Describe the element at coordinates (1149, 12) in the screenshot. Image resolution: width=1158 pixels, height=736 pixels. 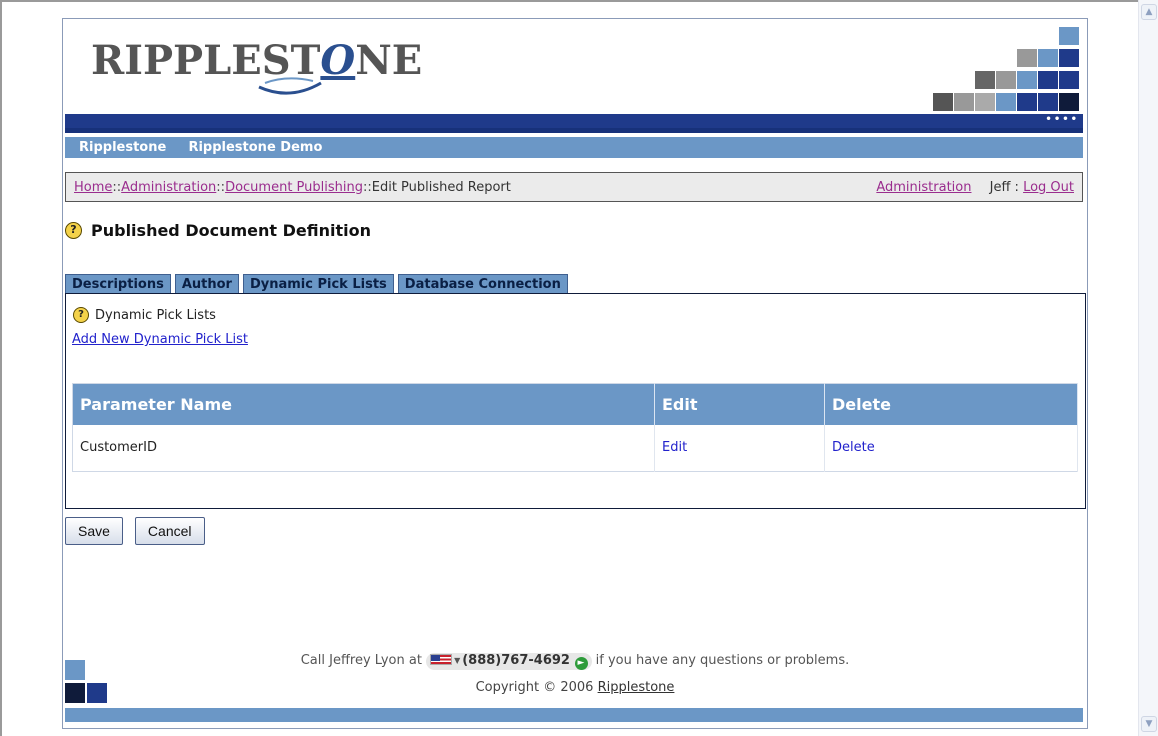
I see `scroll-up-icon: ▲` at that location.